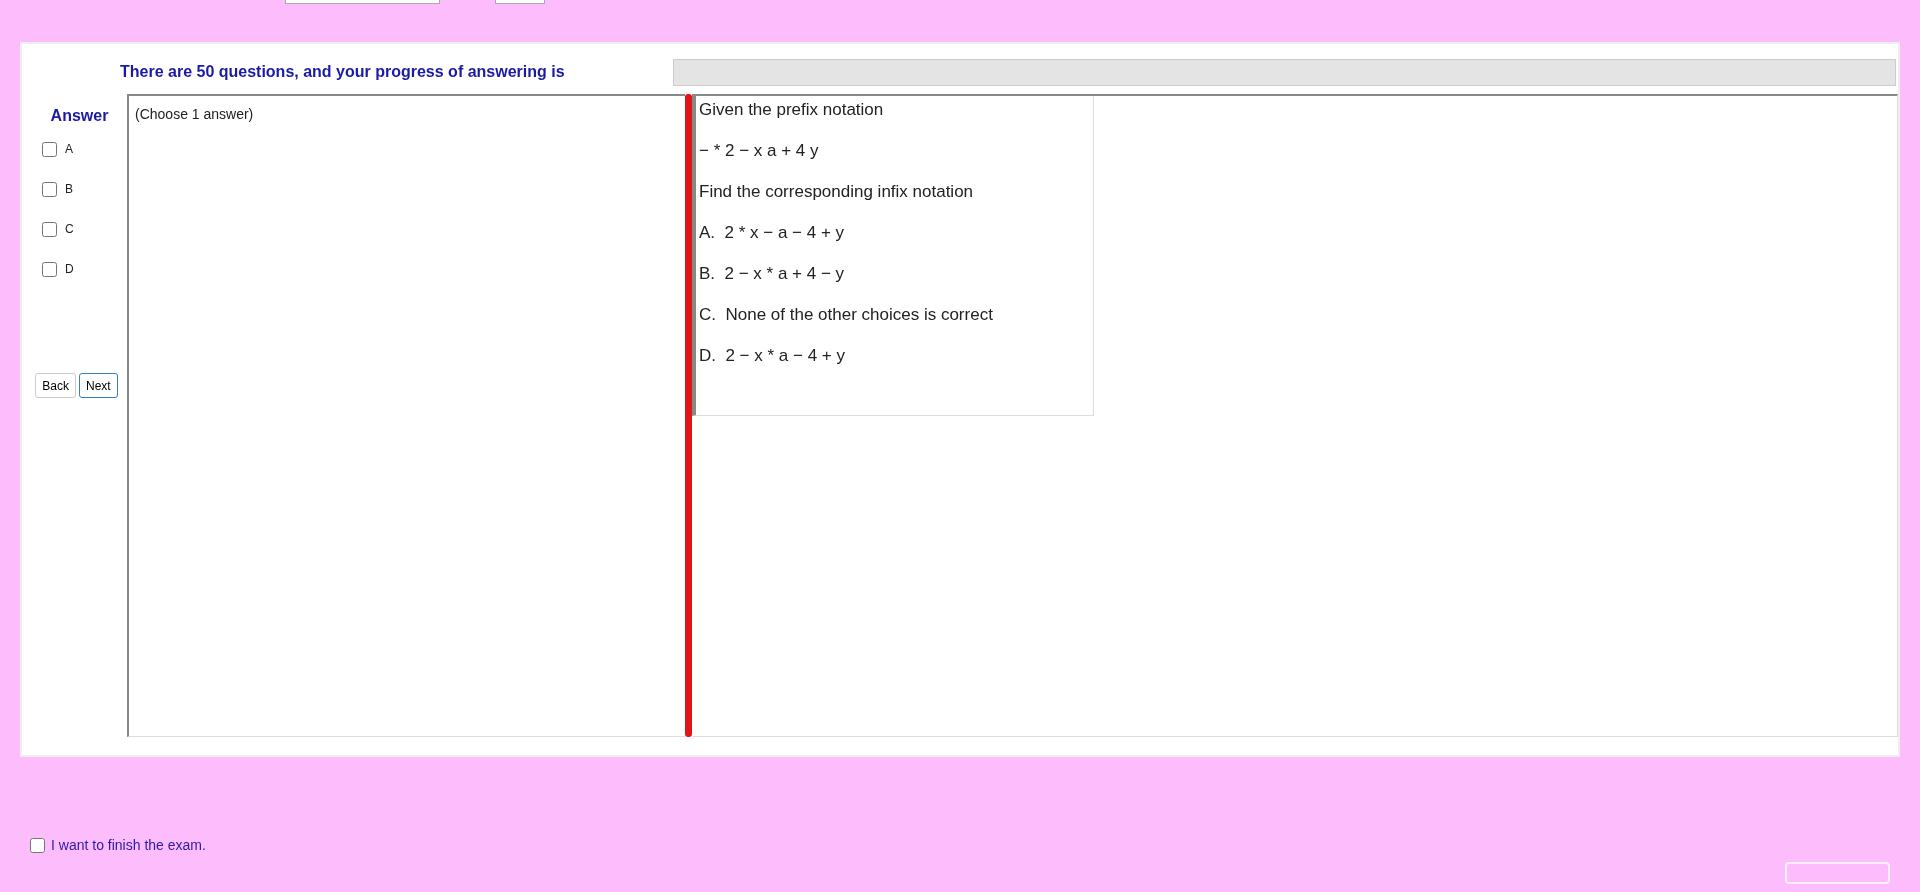  I want to click on dropdown-field, so click(362, 2).